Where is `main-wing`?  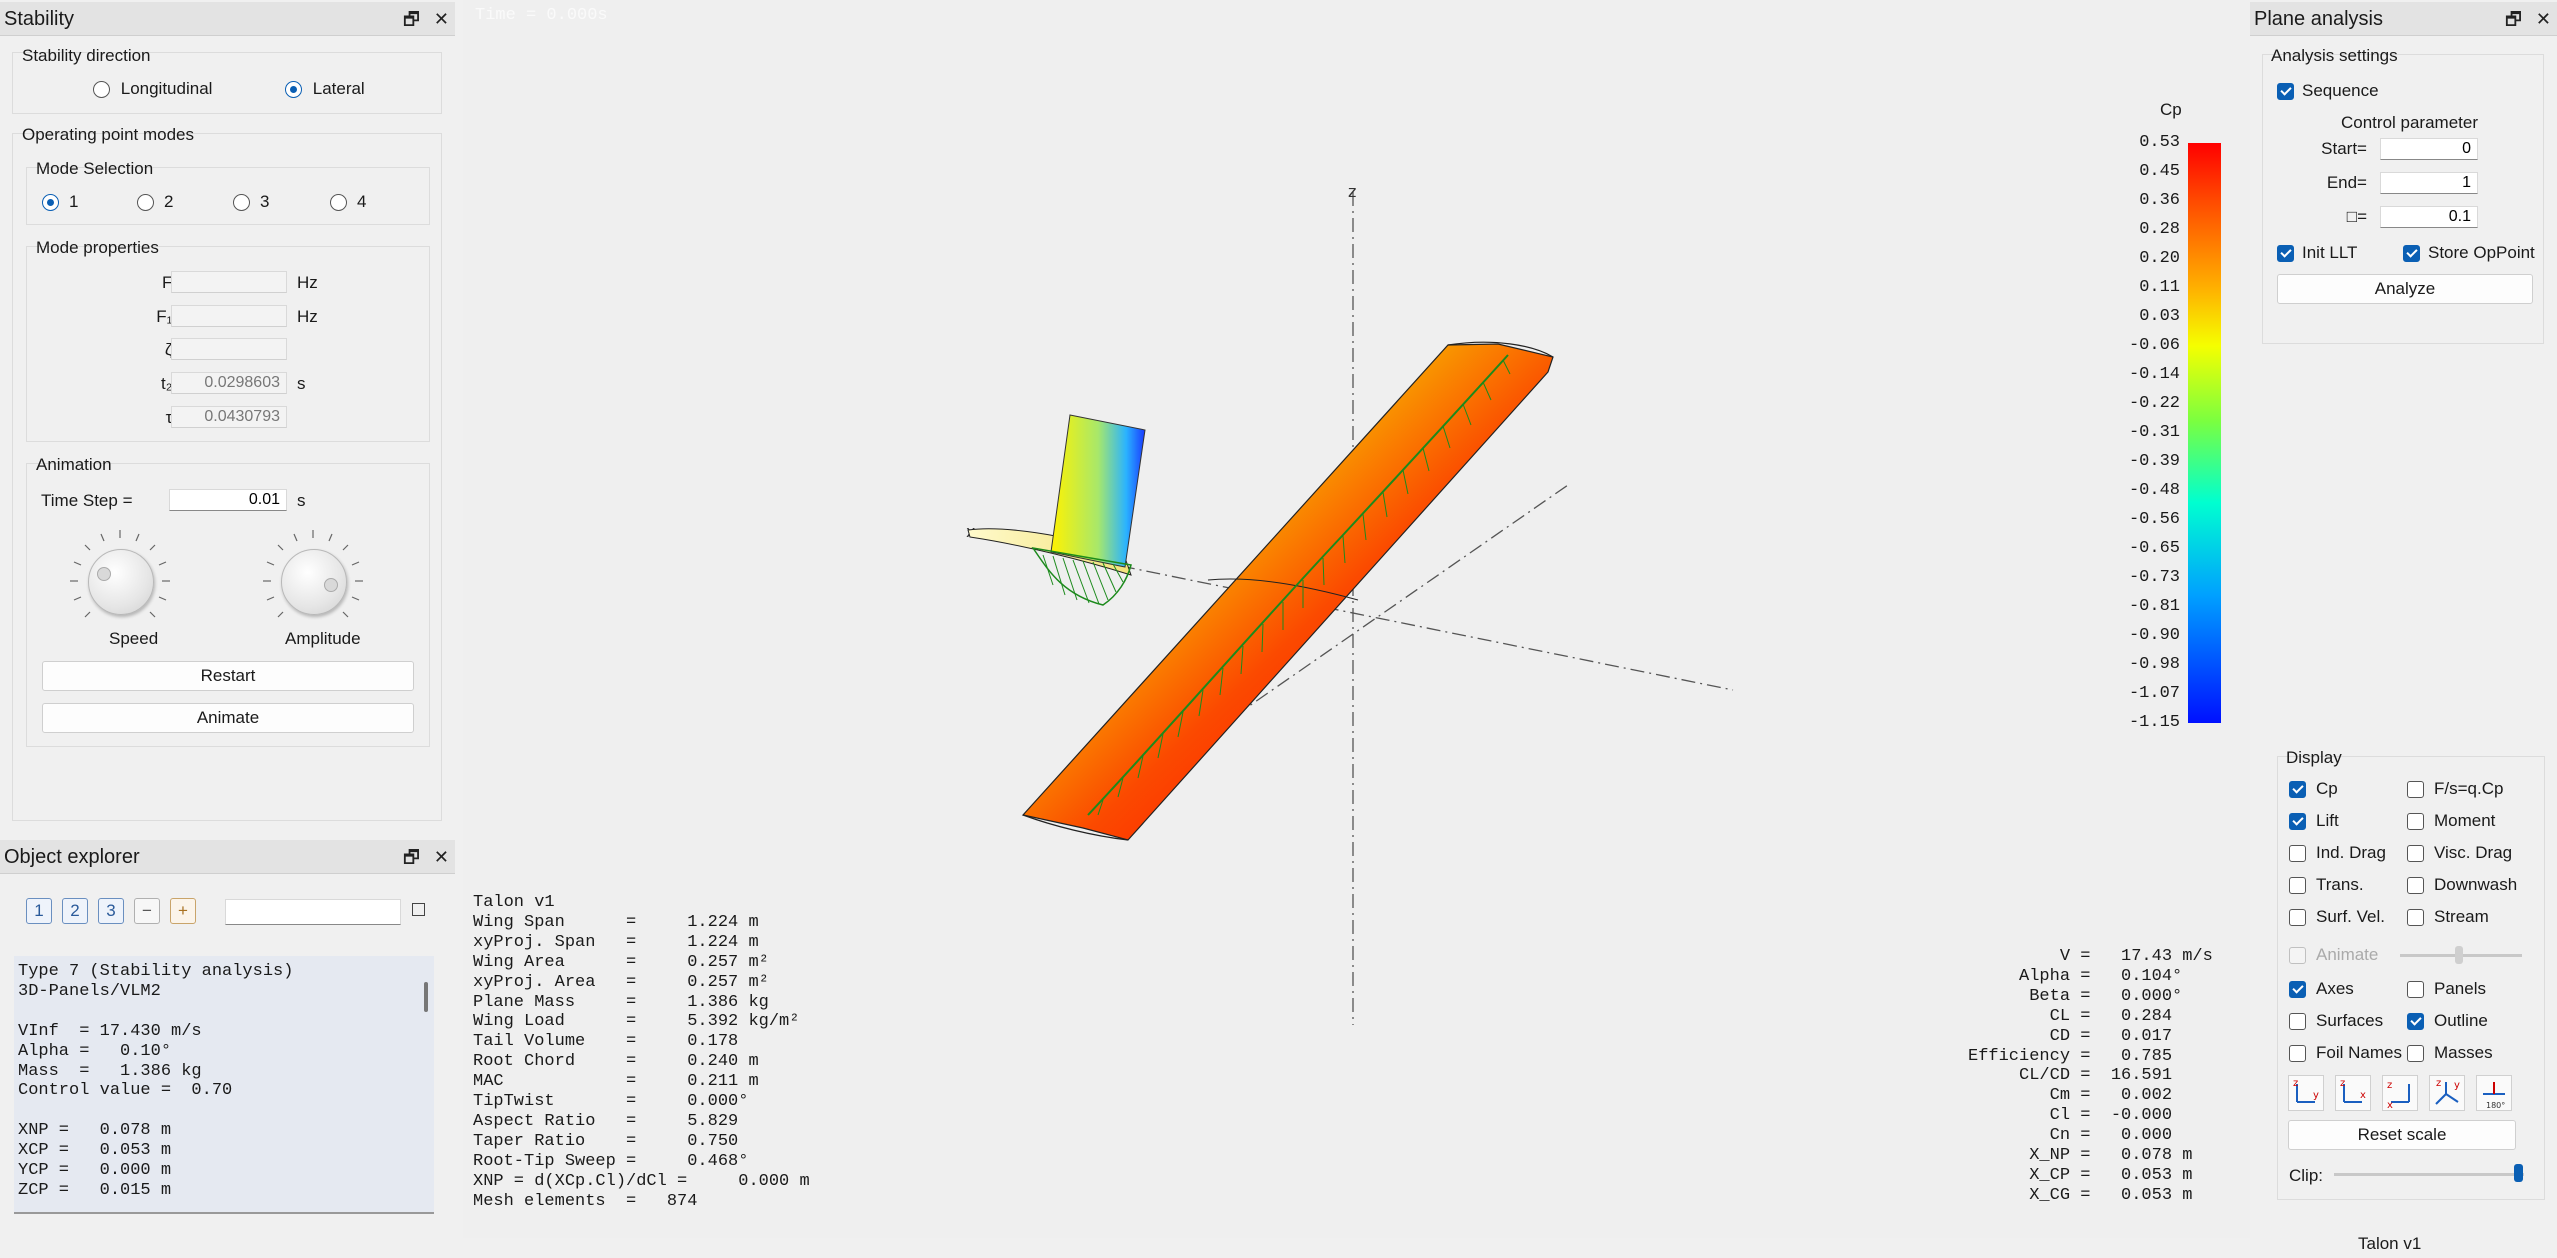 main-wing is located at coordinates (1287, 592).